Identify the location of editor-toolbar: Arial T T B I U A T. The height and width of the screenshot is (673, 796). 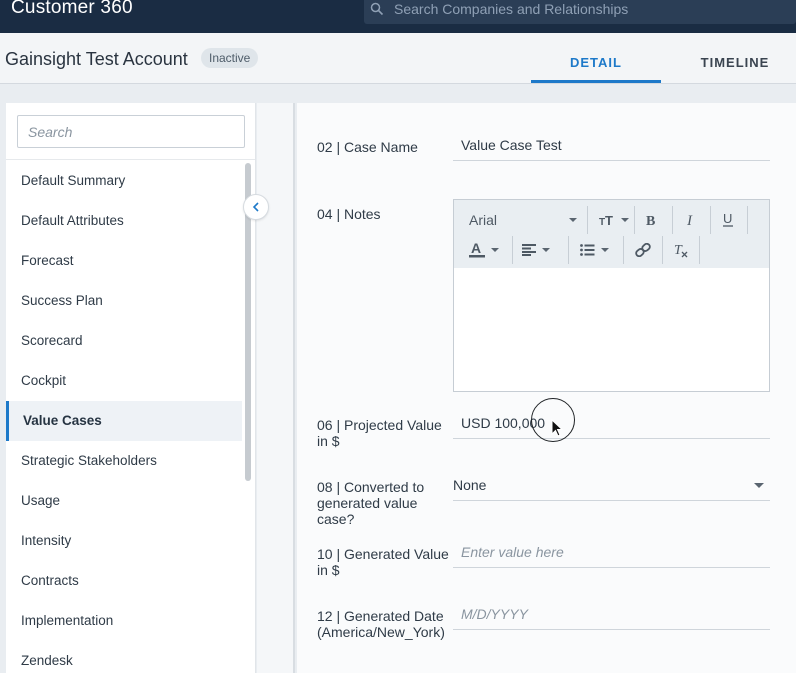
(611, 234).